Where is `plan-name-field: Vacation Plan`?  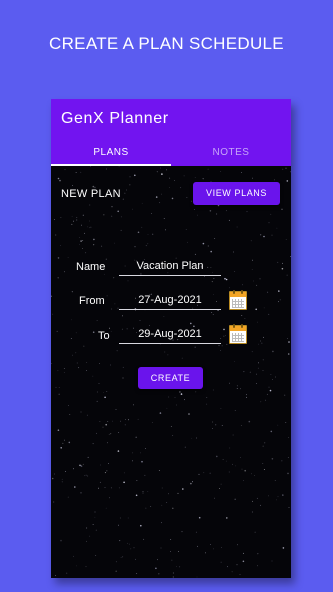 plan-name-field: Vacation Plan is located at coordinates (170, 268).